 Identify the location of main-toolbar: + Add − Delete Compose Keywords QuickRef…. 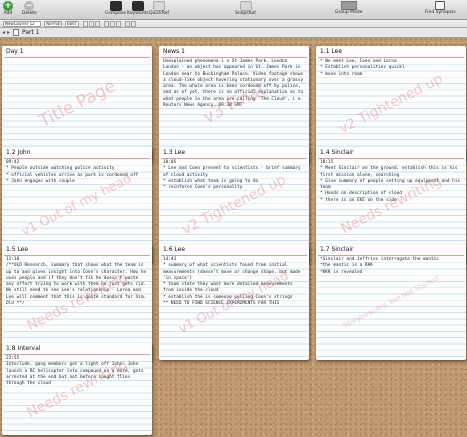
(233, 10).